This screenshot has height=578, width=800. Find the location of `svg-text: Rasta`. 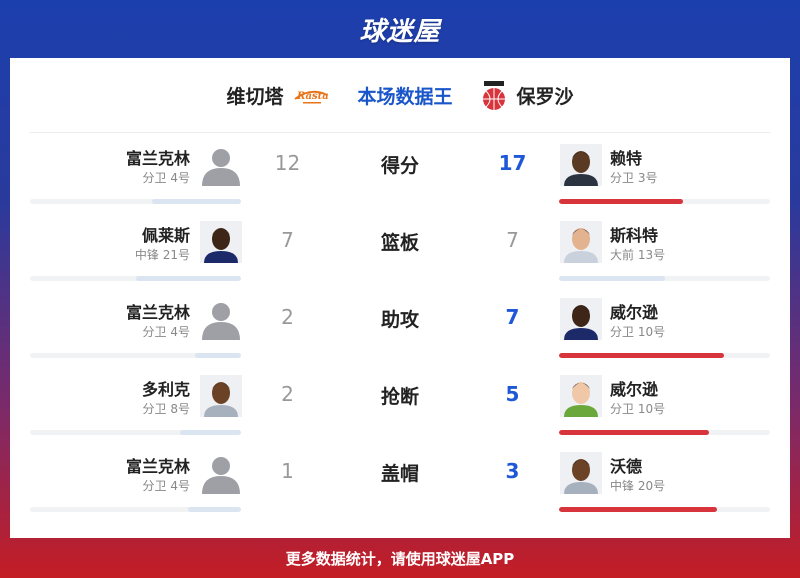

svg-text: Rasta is located at coordinates (312, 96).